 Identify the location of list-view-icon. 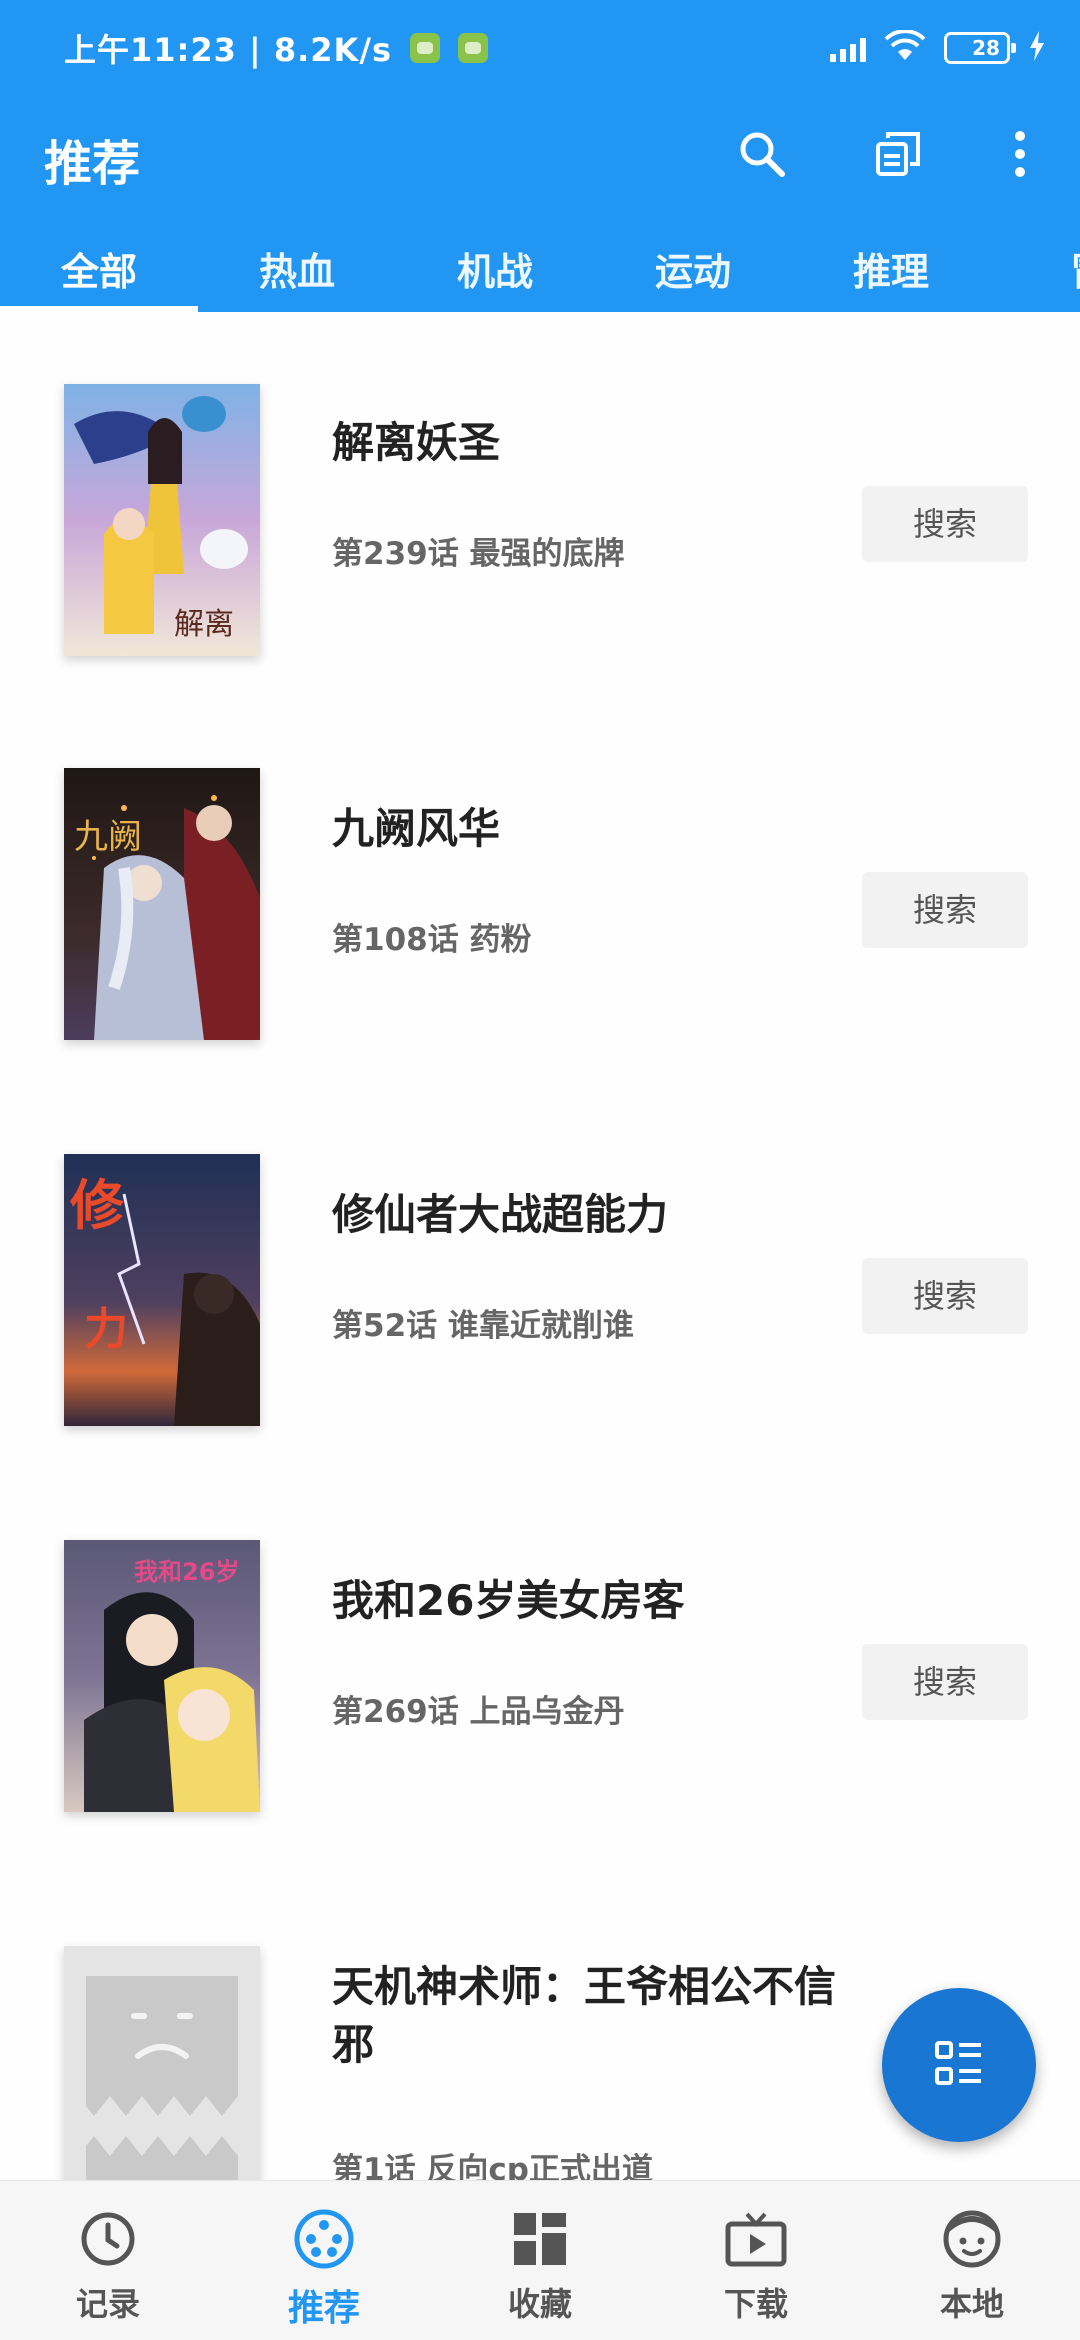
(958, 2063).